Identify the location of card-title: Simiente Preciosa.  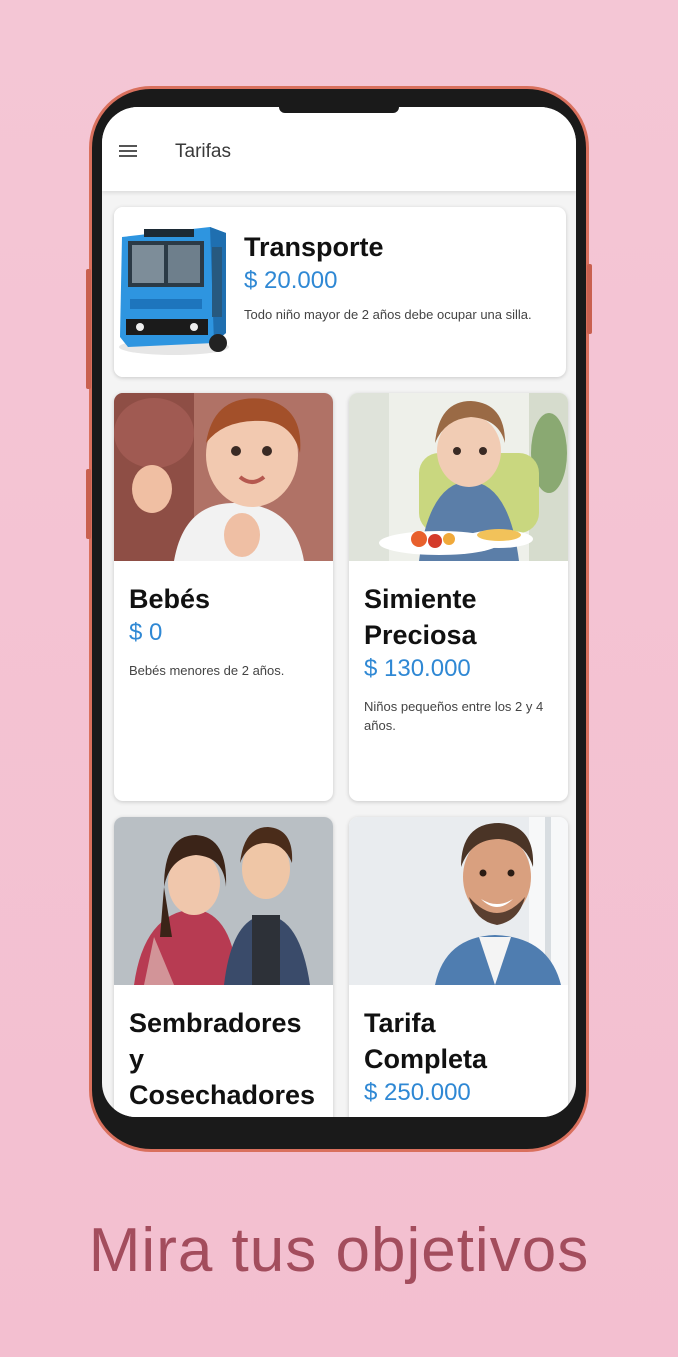
(420, 617).